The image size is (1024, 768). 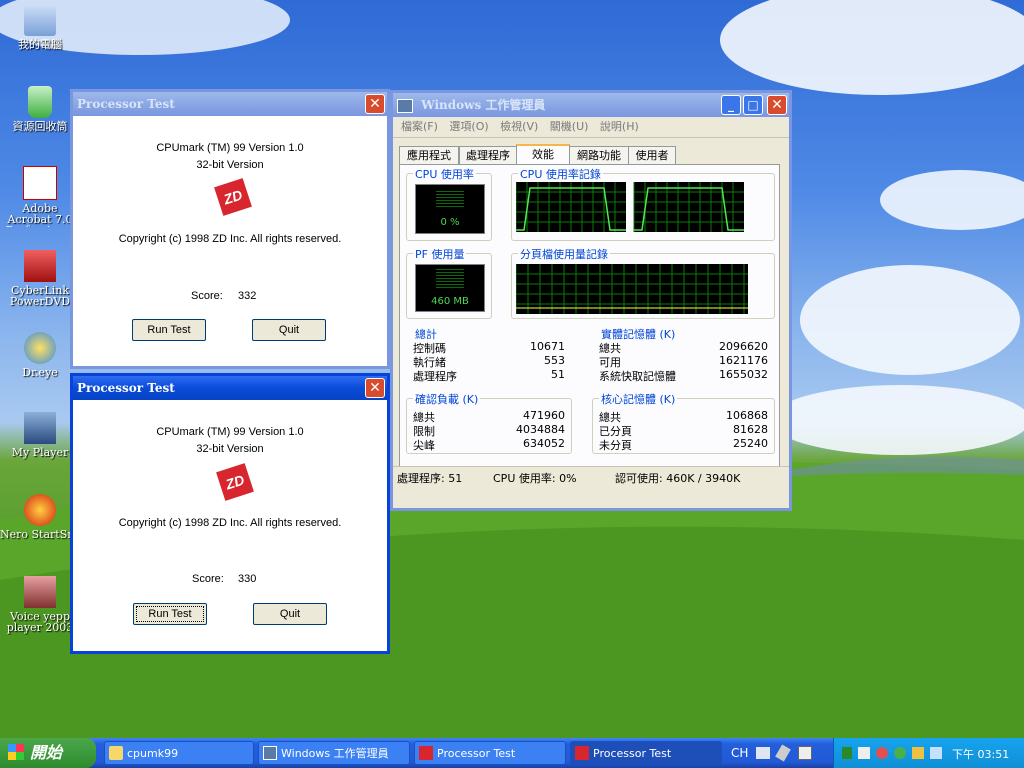 I want to click on start-label: 開始, so click(x=46, y=752).